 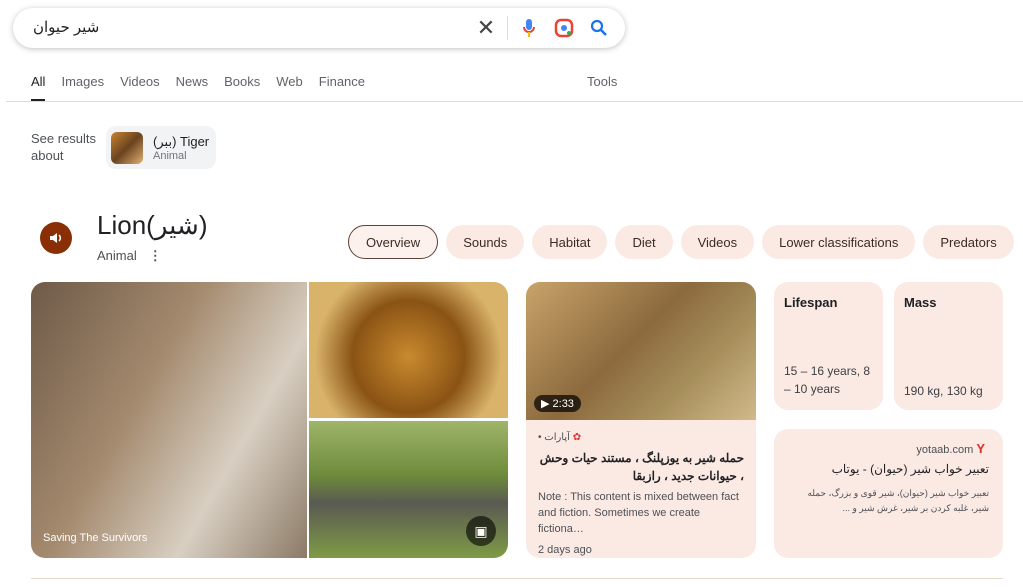 What do you see at coordinates (577, 437) in the screenshot?
I see `aparat-icon: ✿` at bounding box center [577, 437].